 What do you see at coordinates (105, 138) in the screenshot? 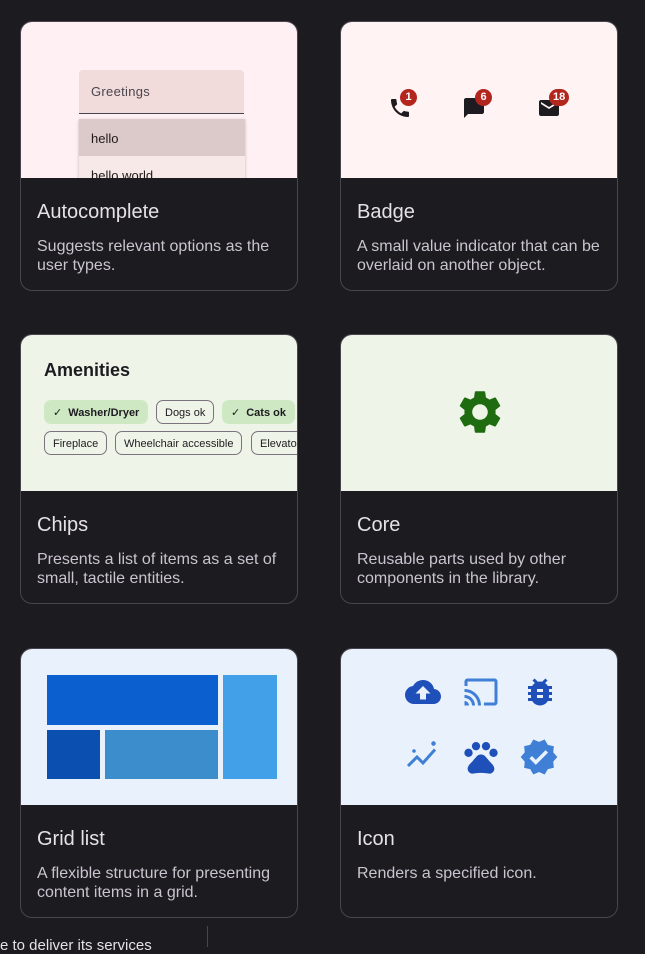
I see `suggestion-label: hello` at bounding box center [105, 138].